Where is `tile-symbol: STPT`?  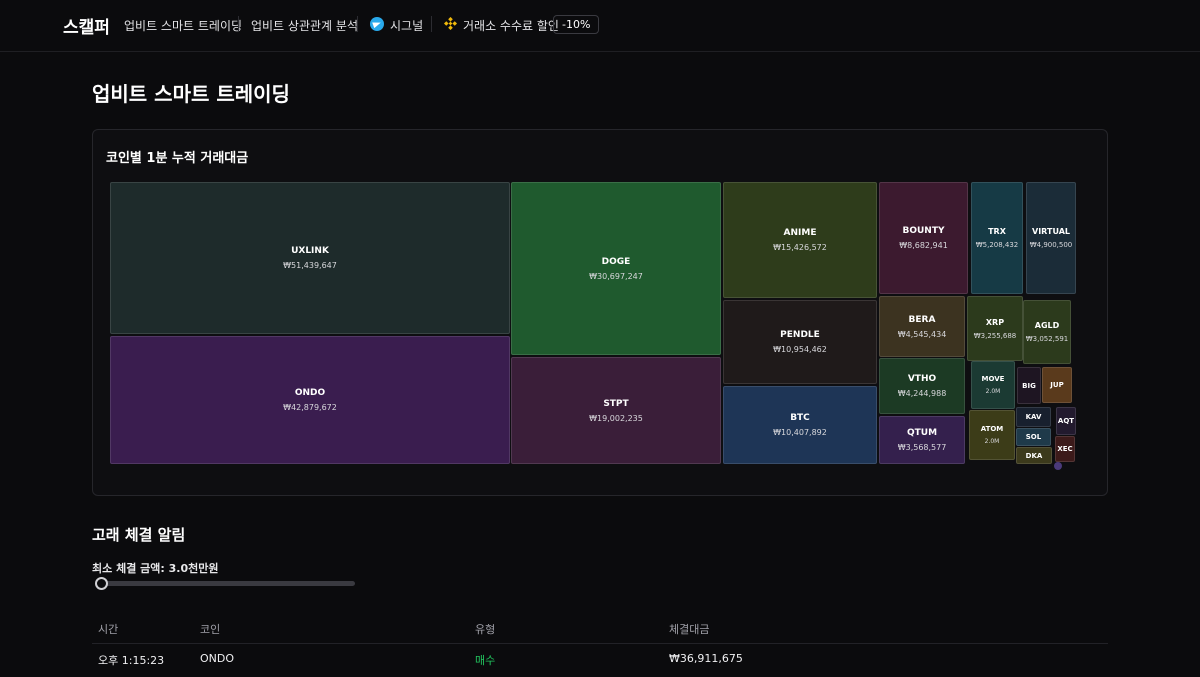
tile-symbol: STPT is located at coordinates (616, 403).